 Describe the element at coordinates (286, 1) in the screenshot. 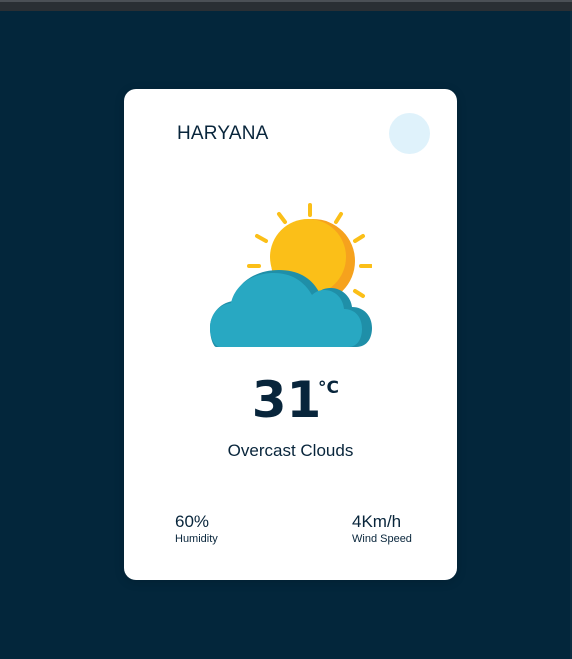

I see `browser-top-bar-accent` at that location.